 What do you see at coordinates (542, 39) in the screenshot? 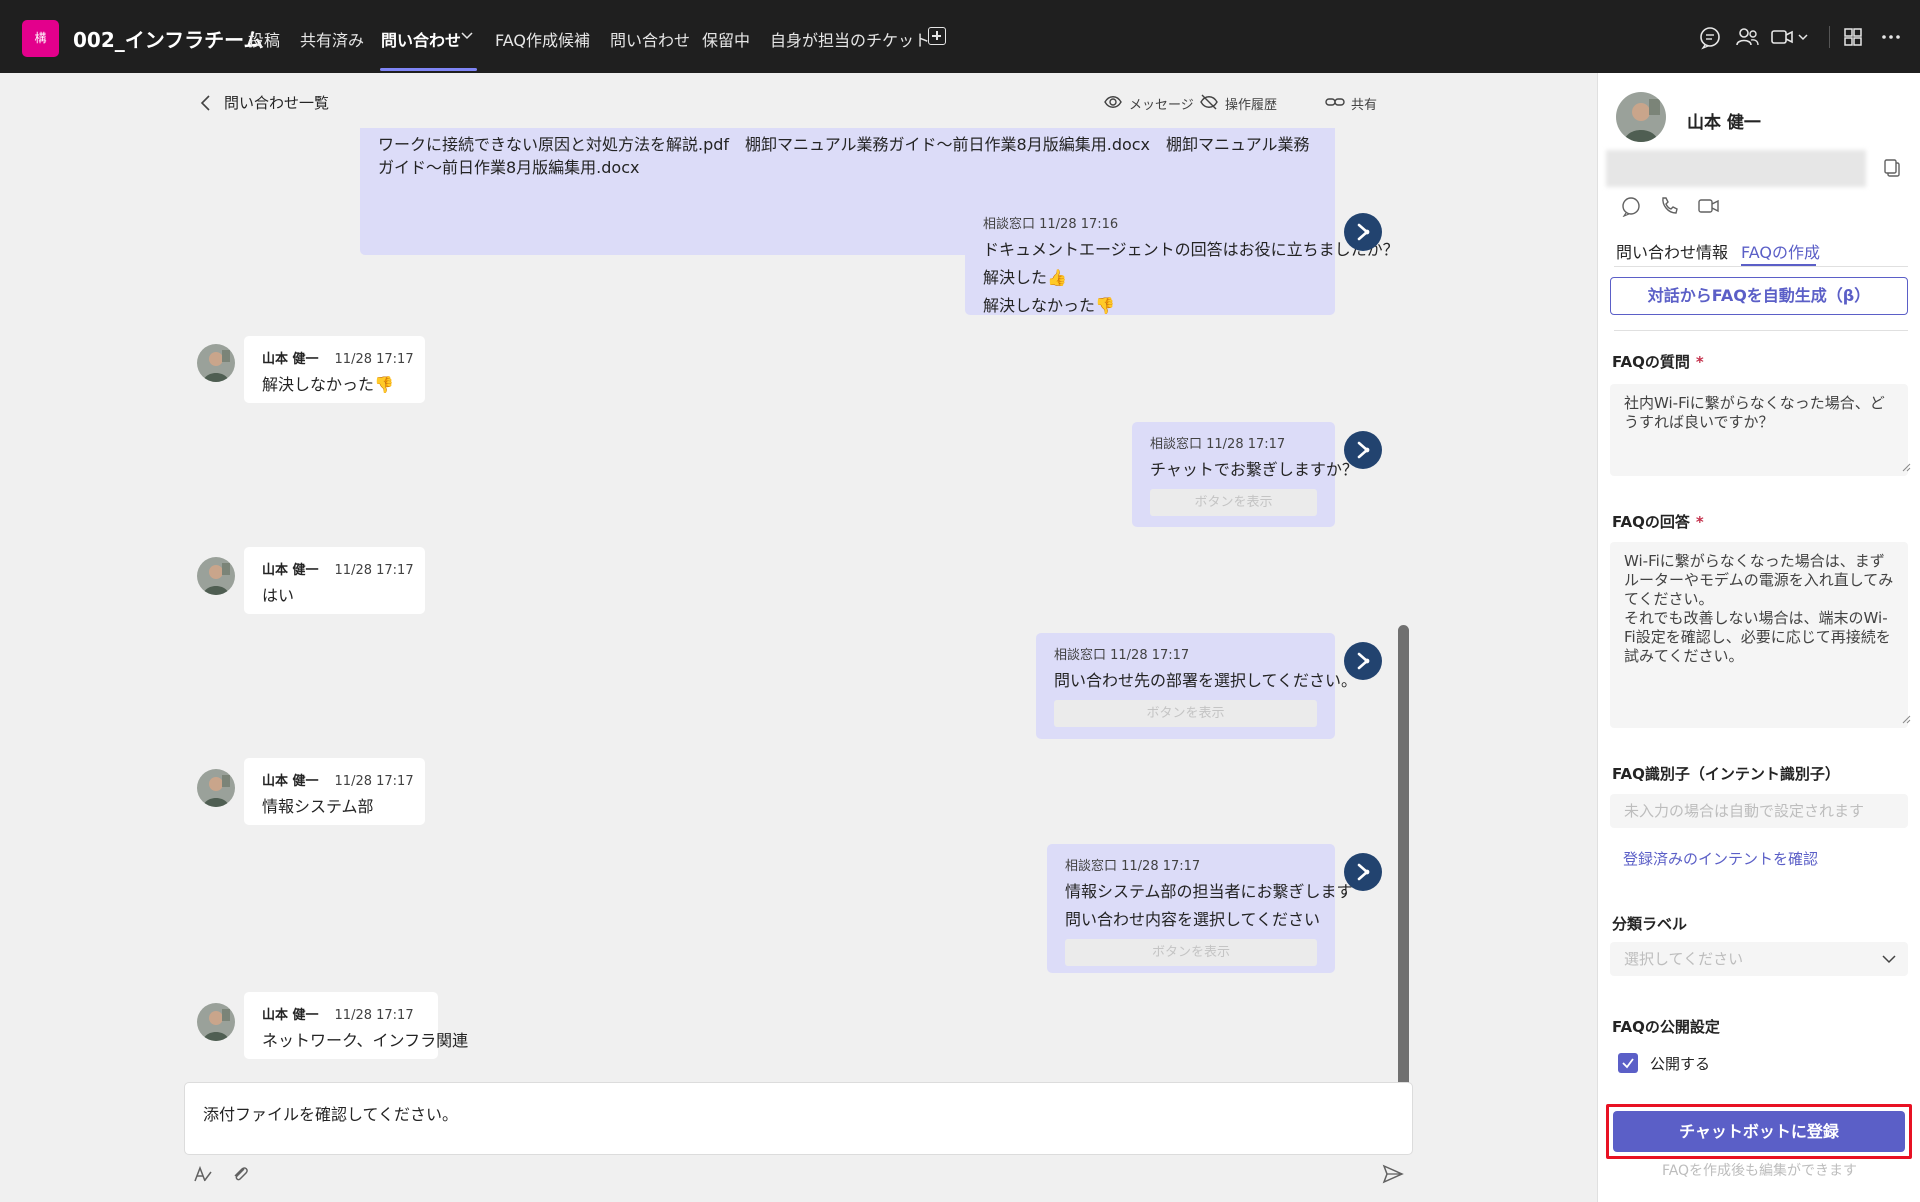
I see `tab-faq-candidates: FAQ作成候補` at bounding box center [542, 39].